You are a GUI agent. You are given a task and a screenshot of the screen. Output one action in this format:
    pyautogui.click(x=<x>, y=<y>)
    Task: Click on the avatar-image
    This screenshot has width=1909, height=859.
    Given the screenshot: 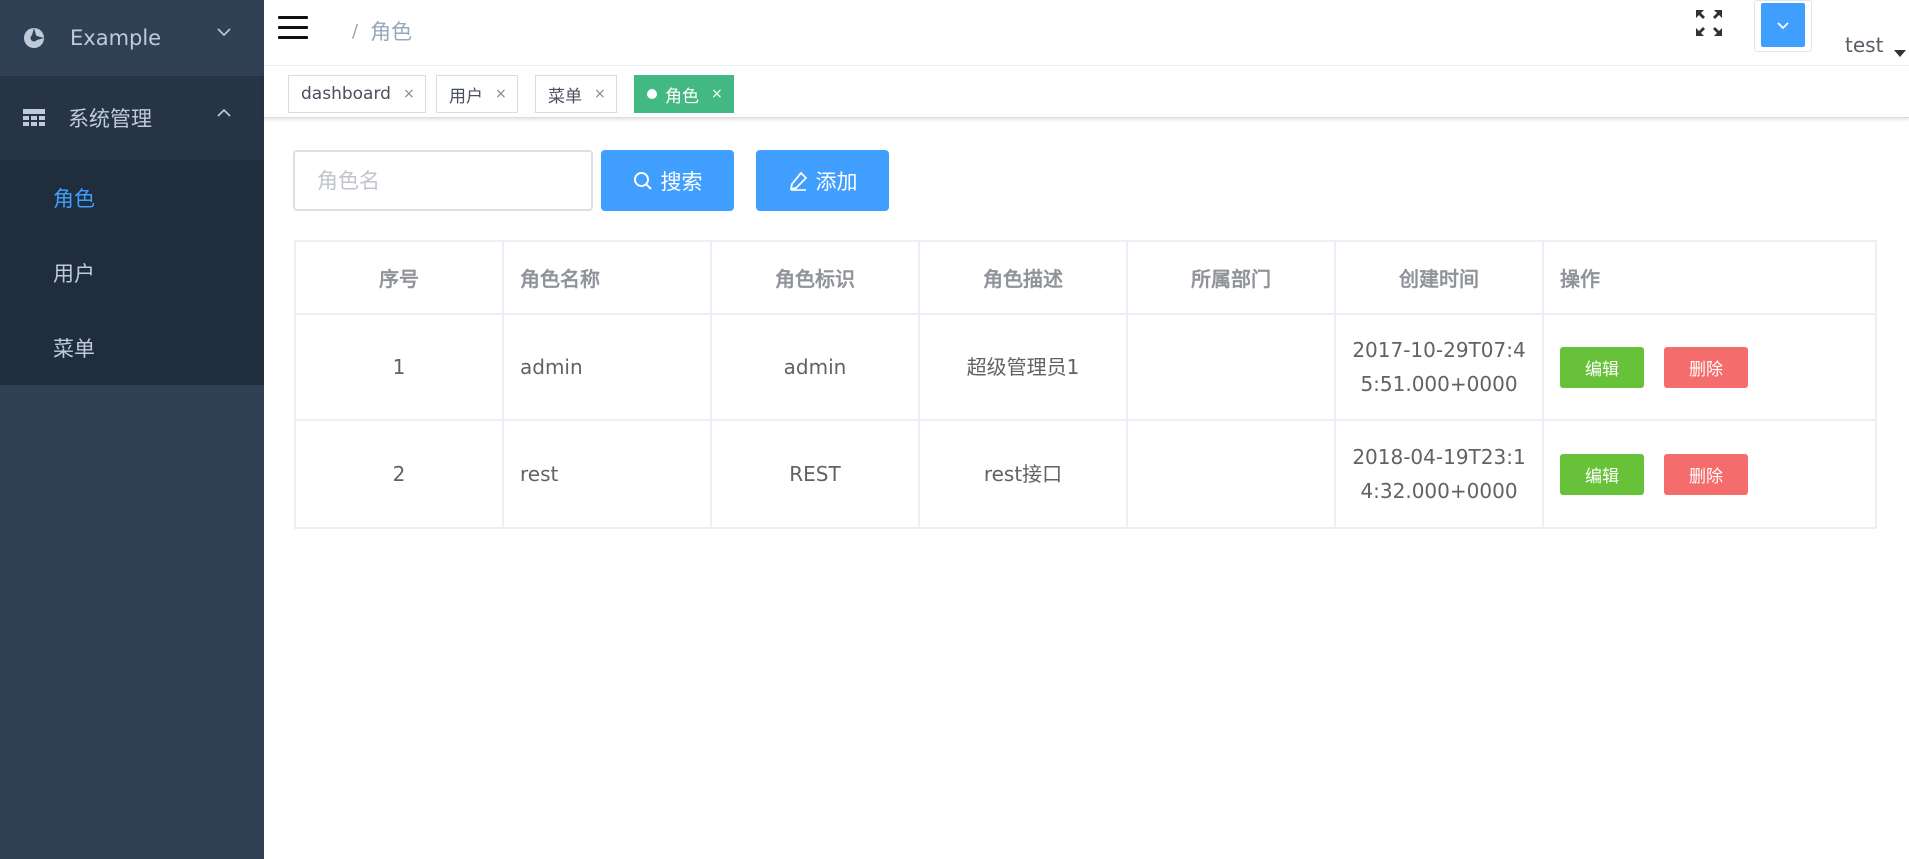 What is the action you would take?
    pyautogui.click(x=1783, y=25)
    